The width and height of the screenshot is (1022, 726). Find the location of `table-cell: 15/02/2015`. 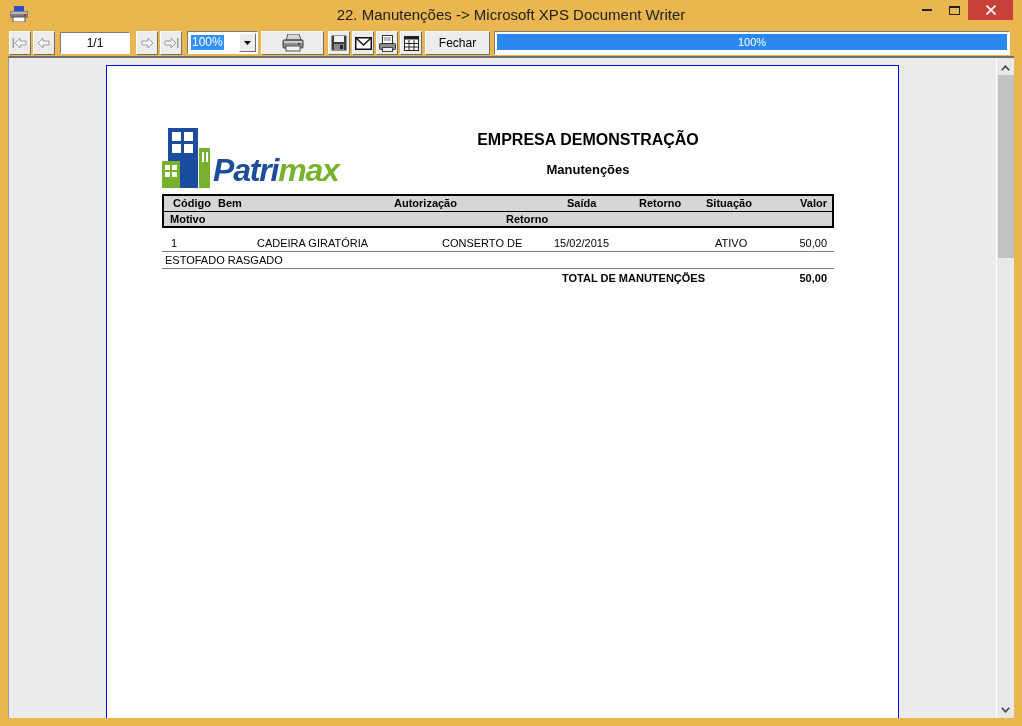

table-cell: 15/02/2015 is located at coordinates (582, 243).